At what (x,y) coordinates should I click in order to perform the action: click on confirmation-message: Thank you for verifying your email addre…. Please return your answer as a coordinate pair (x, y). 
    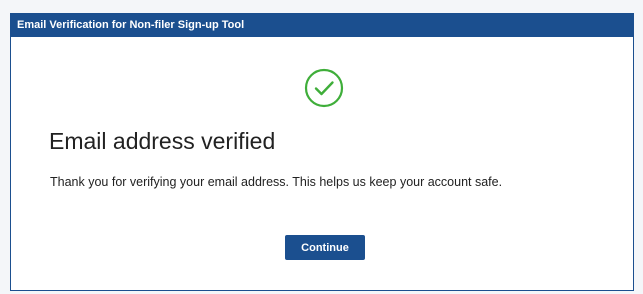
    Looking at the image, I should click on (276, 182).